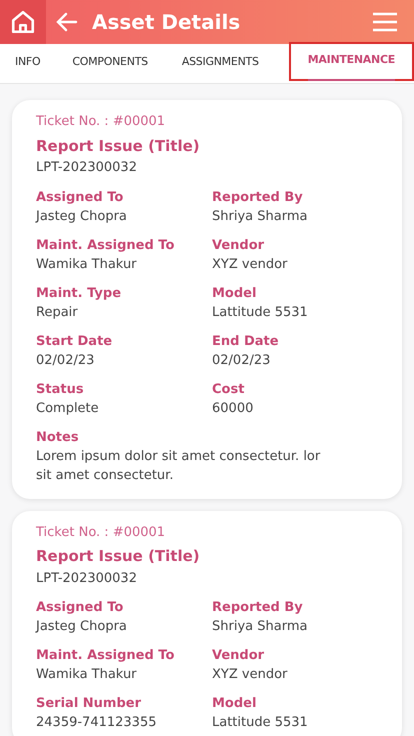  Describe the element at coordinates (79, 293) in the screenshot. I see `field-label: Maint. Type` at that location.